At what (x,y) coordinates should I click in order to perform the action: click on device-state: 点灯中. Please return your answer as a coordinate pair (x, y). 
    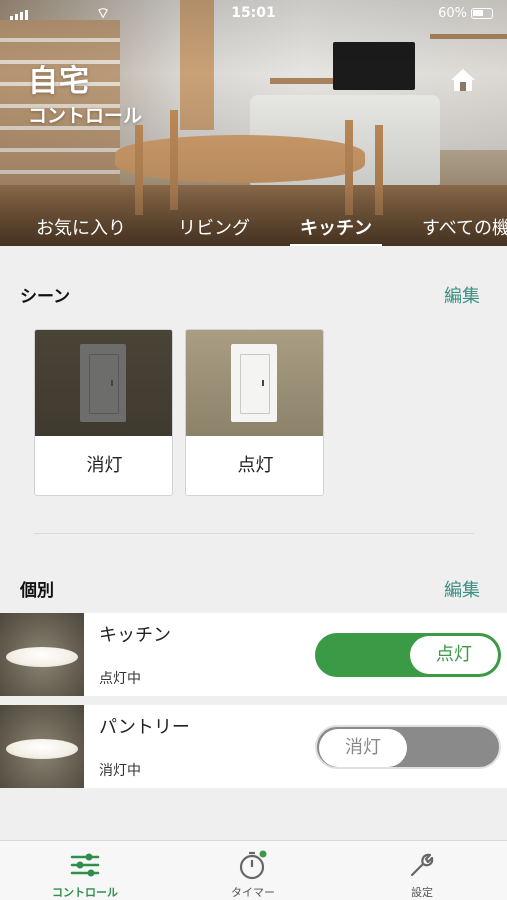
    Looking at the image, I should click on (120, 679).